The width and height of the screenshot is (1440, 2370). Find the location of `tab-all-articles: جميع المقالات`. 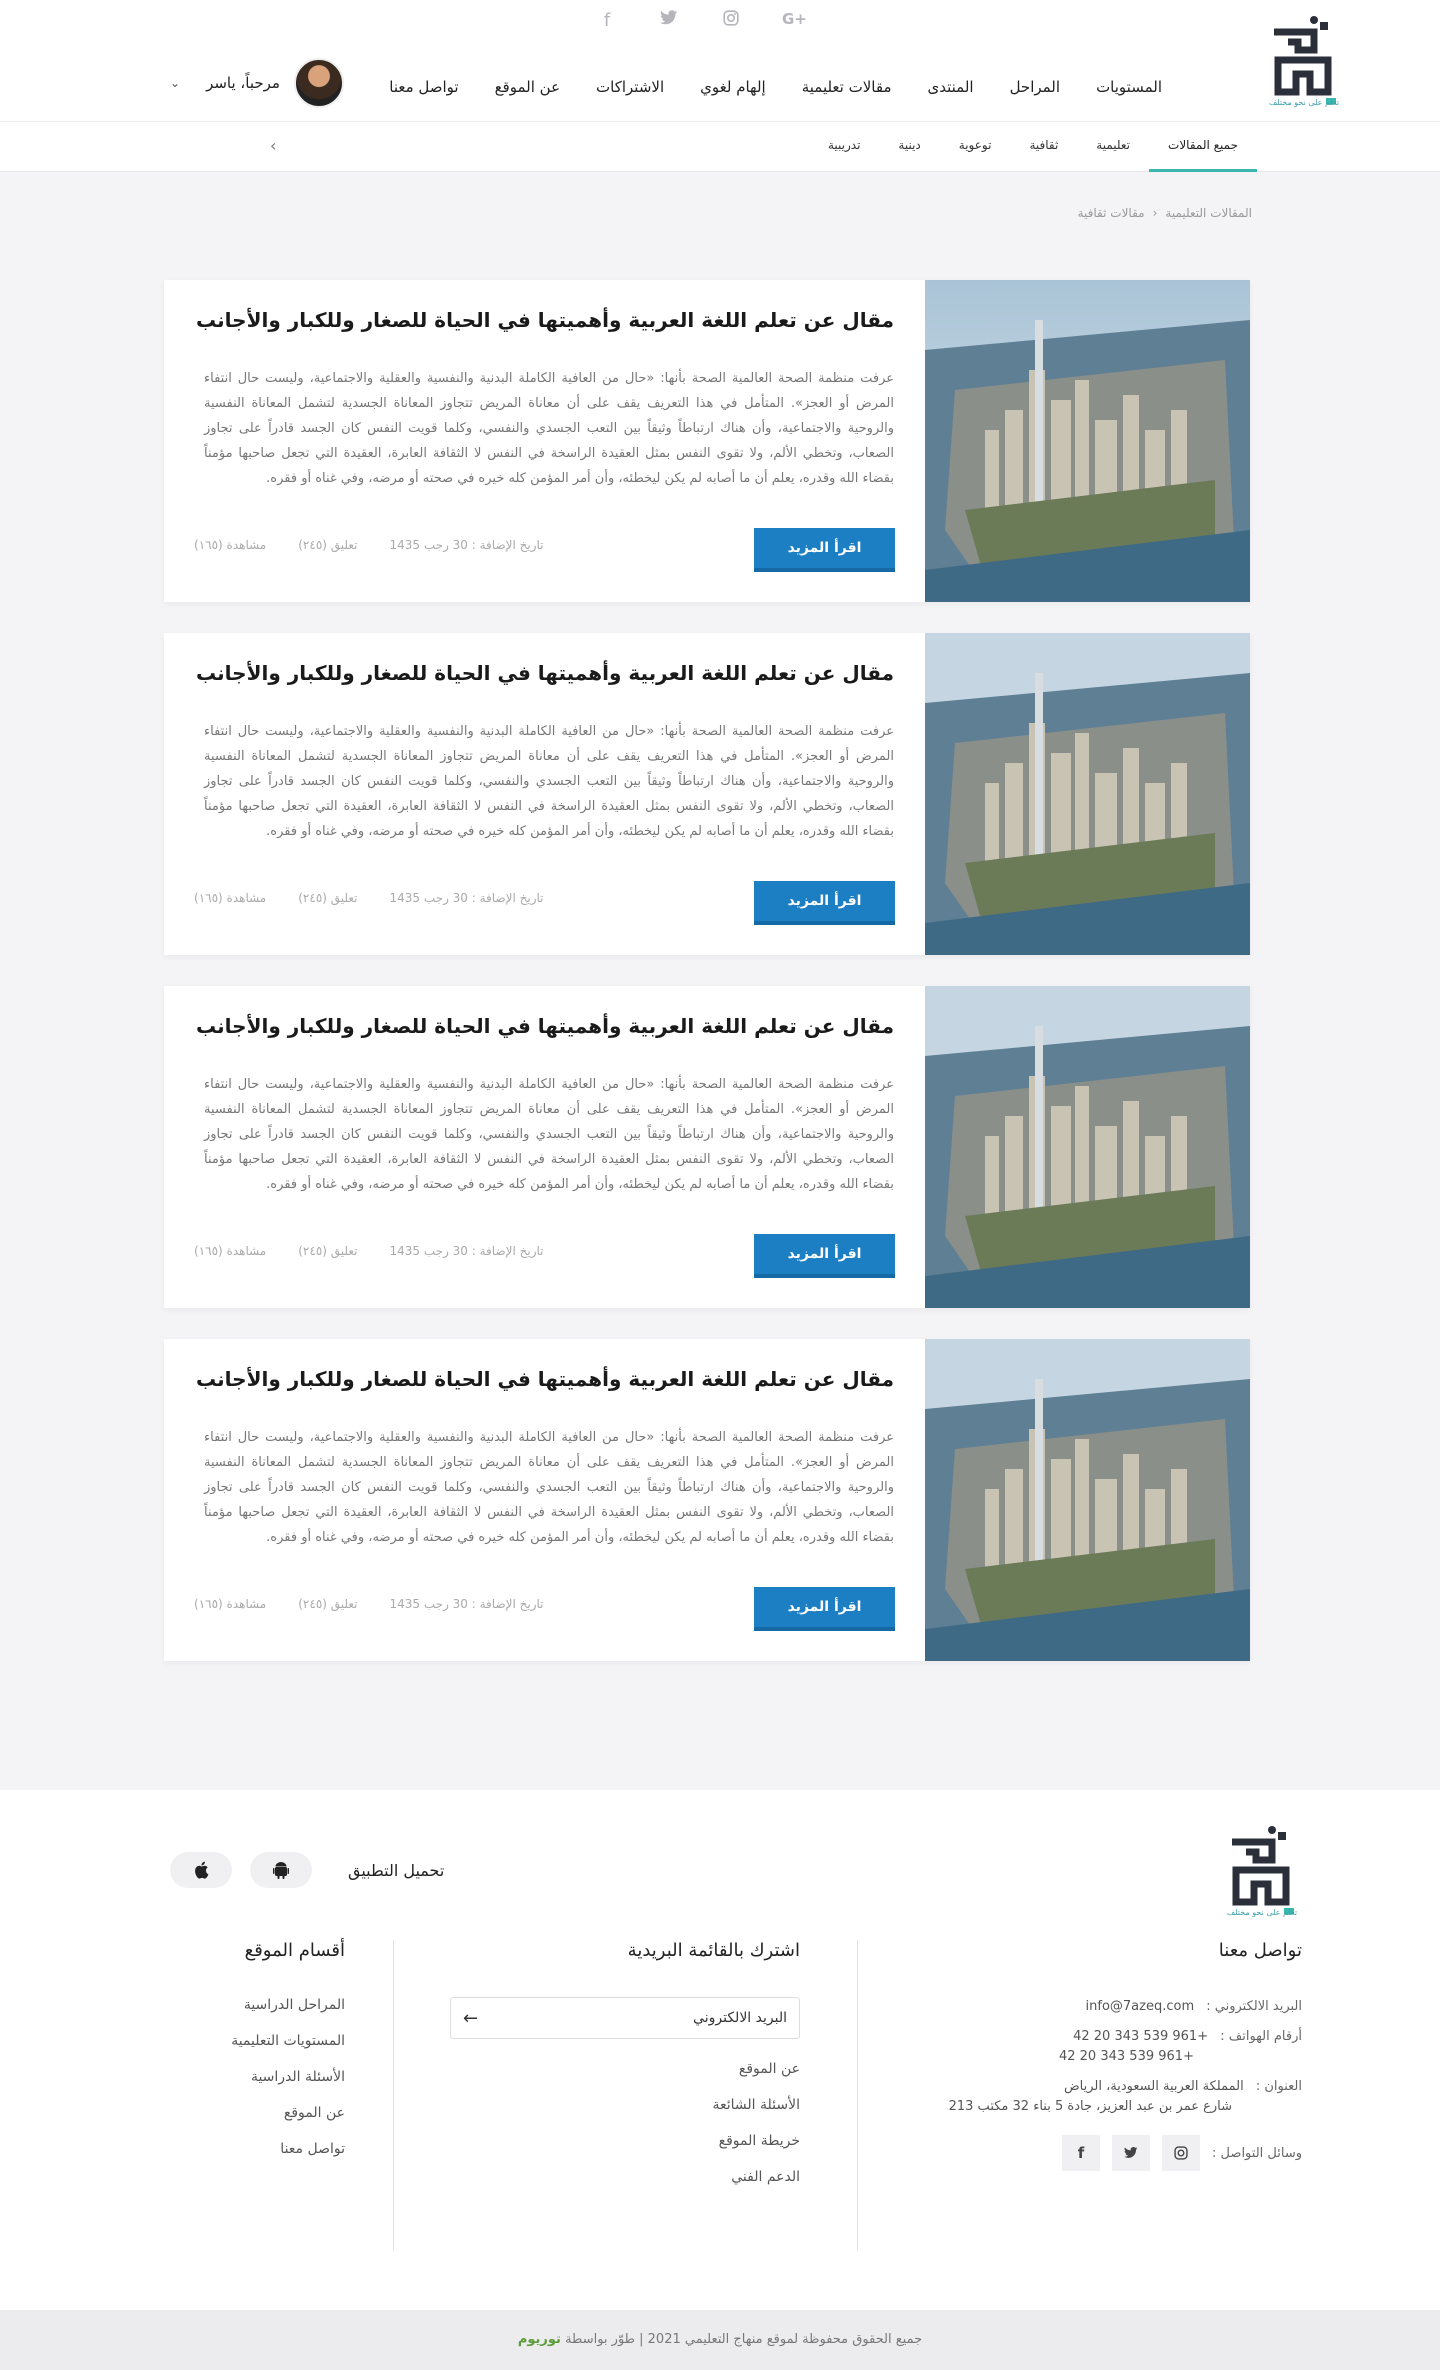

tab-all-articles: جميع المقالات is located at coordinates (1203, 147).